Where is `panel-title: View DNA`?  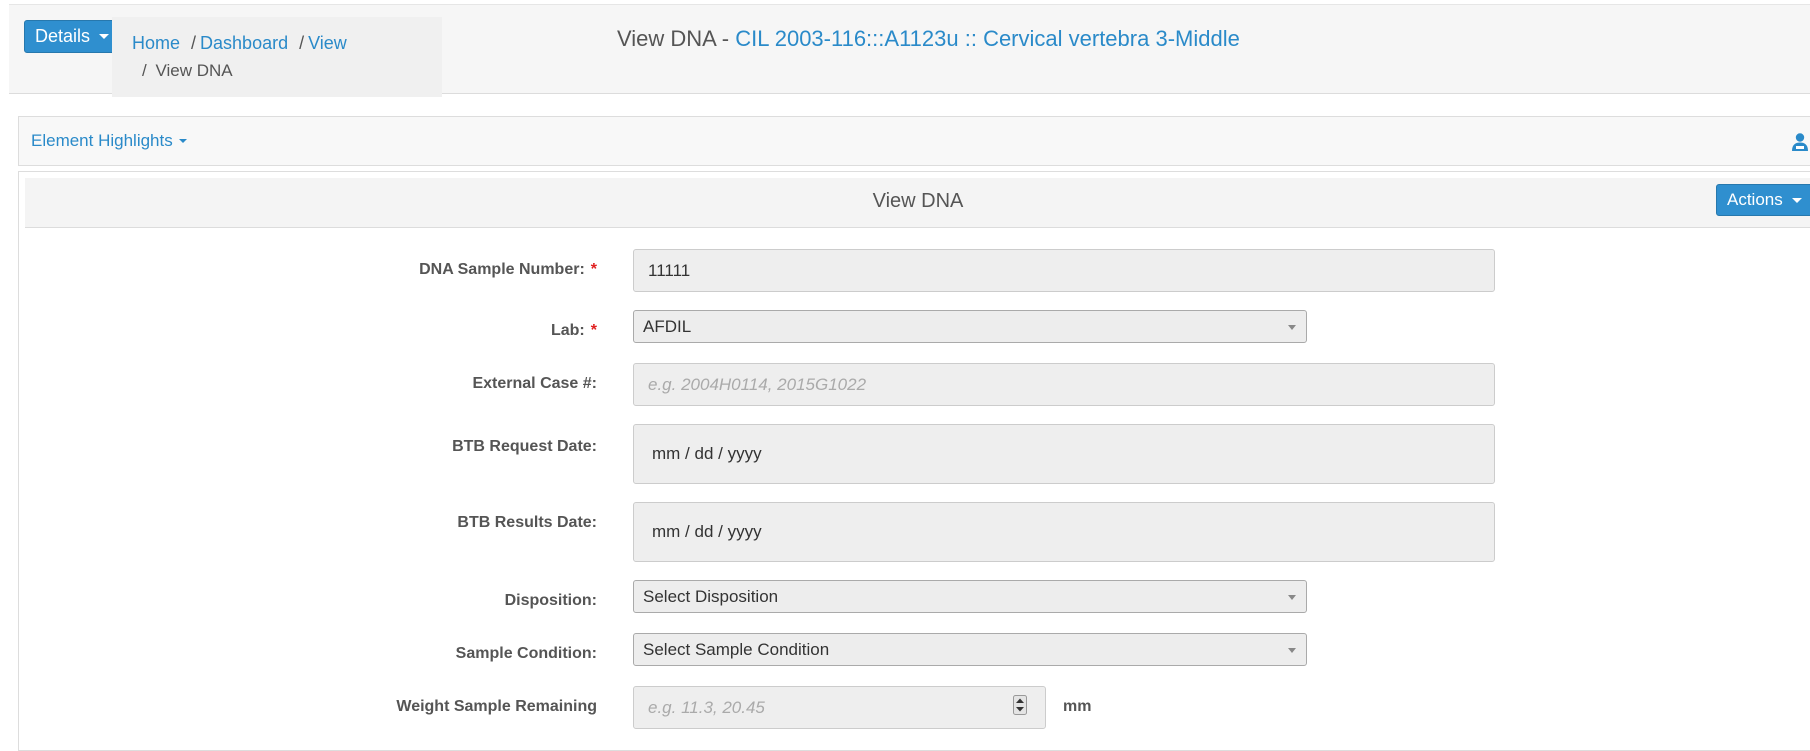 panel-title: View DNA is located at coordinates (918, 201).